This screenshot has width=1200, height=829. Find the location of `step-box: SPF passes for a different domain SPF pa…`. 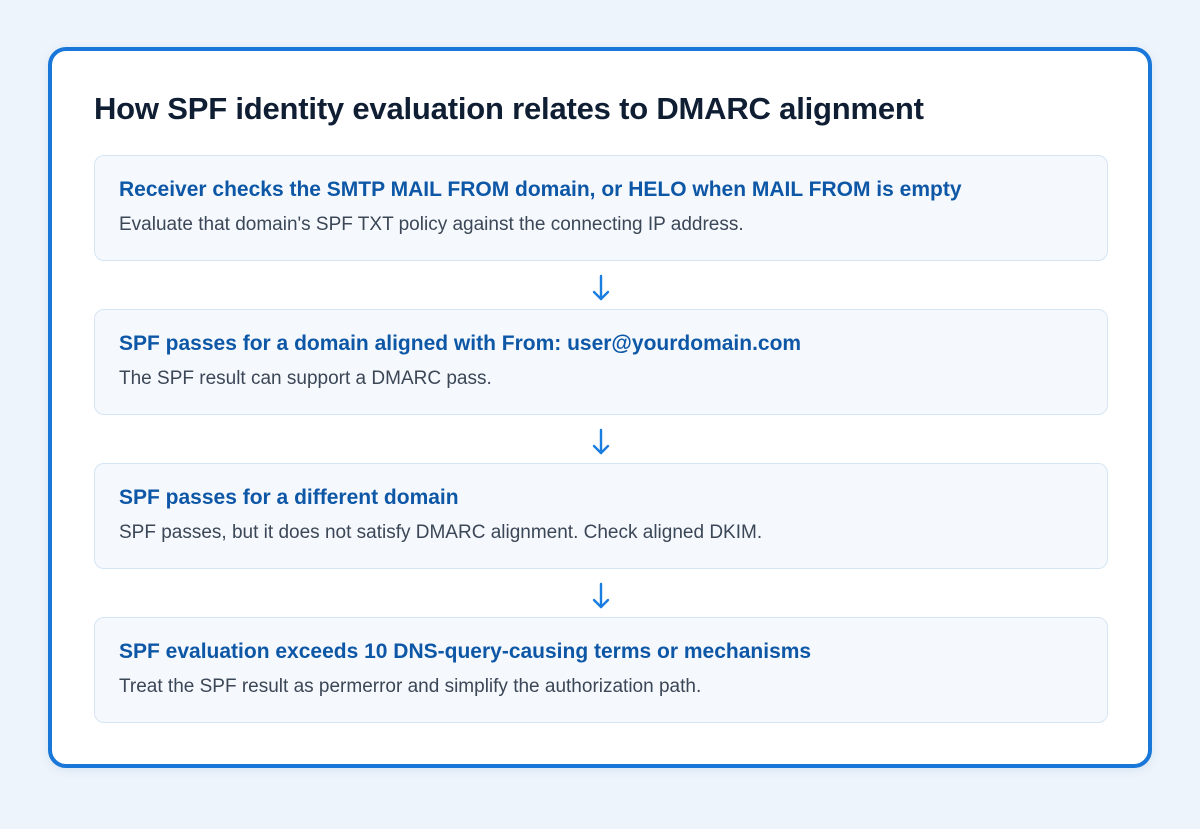

step-box: SPF passes for a different domain SPF pa… is located at coordinates (601, 516).